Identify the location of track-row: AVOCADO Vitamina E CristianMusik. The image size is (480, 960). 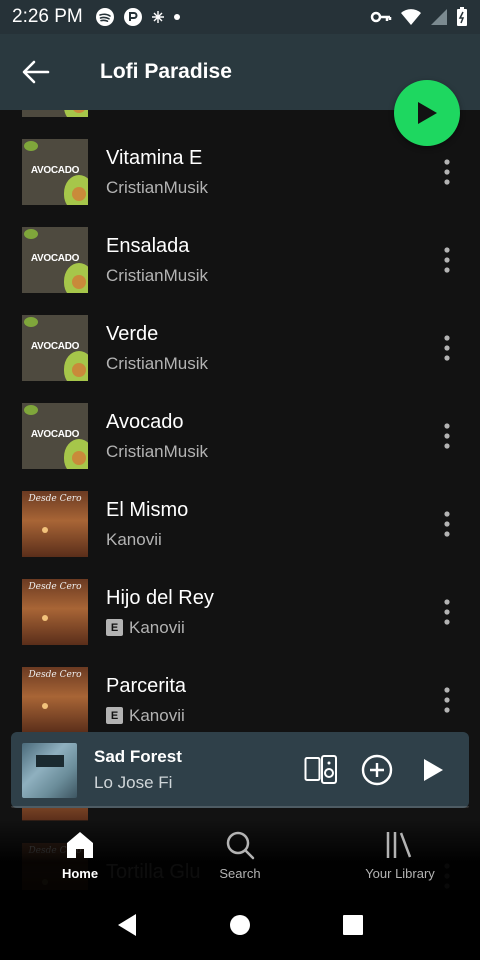
(240, 172).